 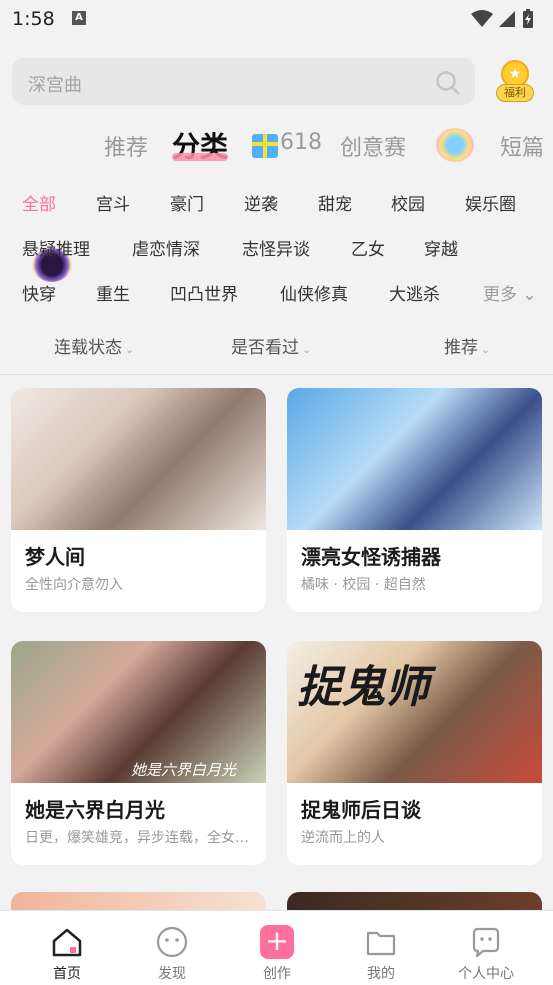 I want to click on chip-aotu: 凹凸世界, so click(x=204, y=292).